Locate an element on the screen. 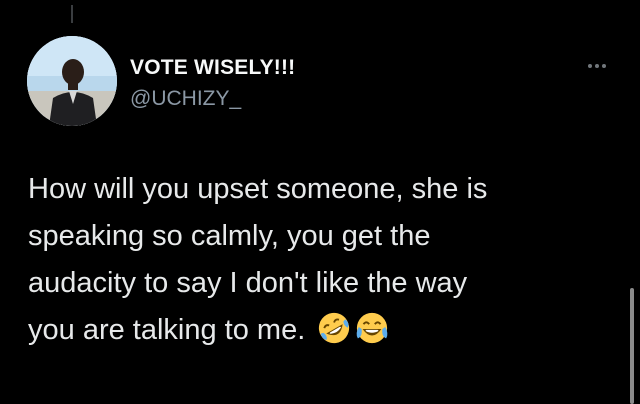 The image size is (640, 404). avatar is located at coordinates (72, 81).